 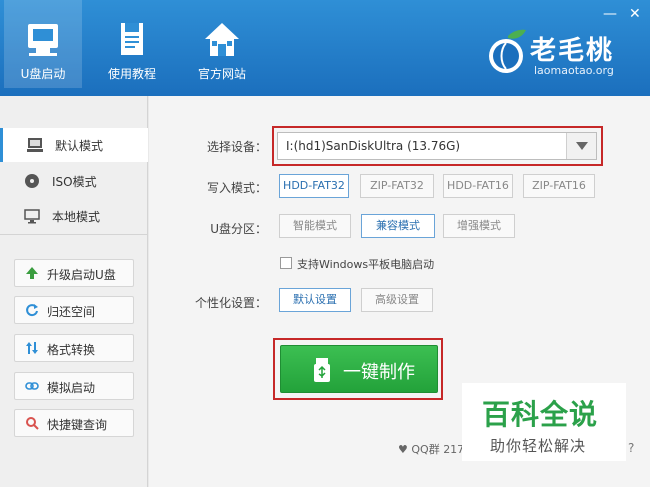 What do you see at coordinates (397, 300) in the screenshot?
I see `advanced-settings-button: 高级设置` at bounding box center [397, 300].